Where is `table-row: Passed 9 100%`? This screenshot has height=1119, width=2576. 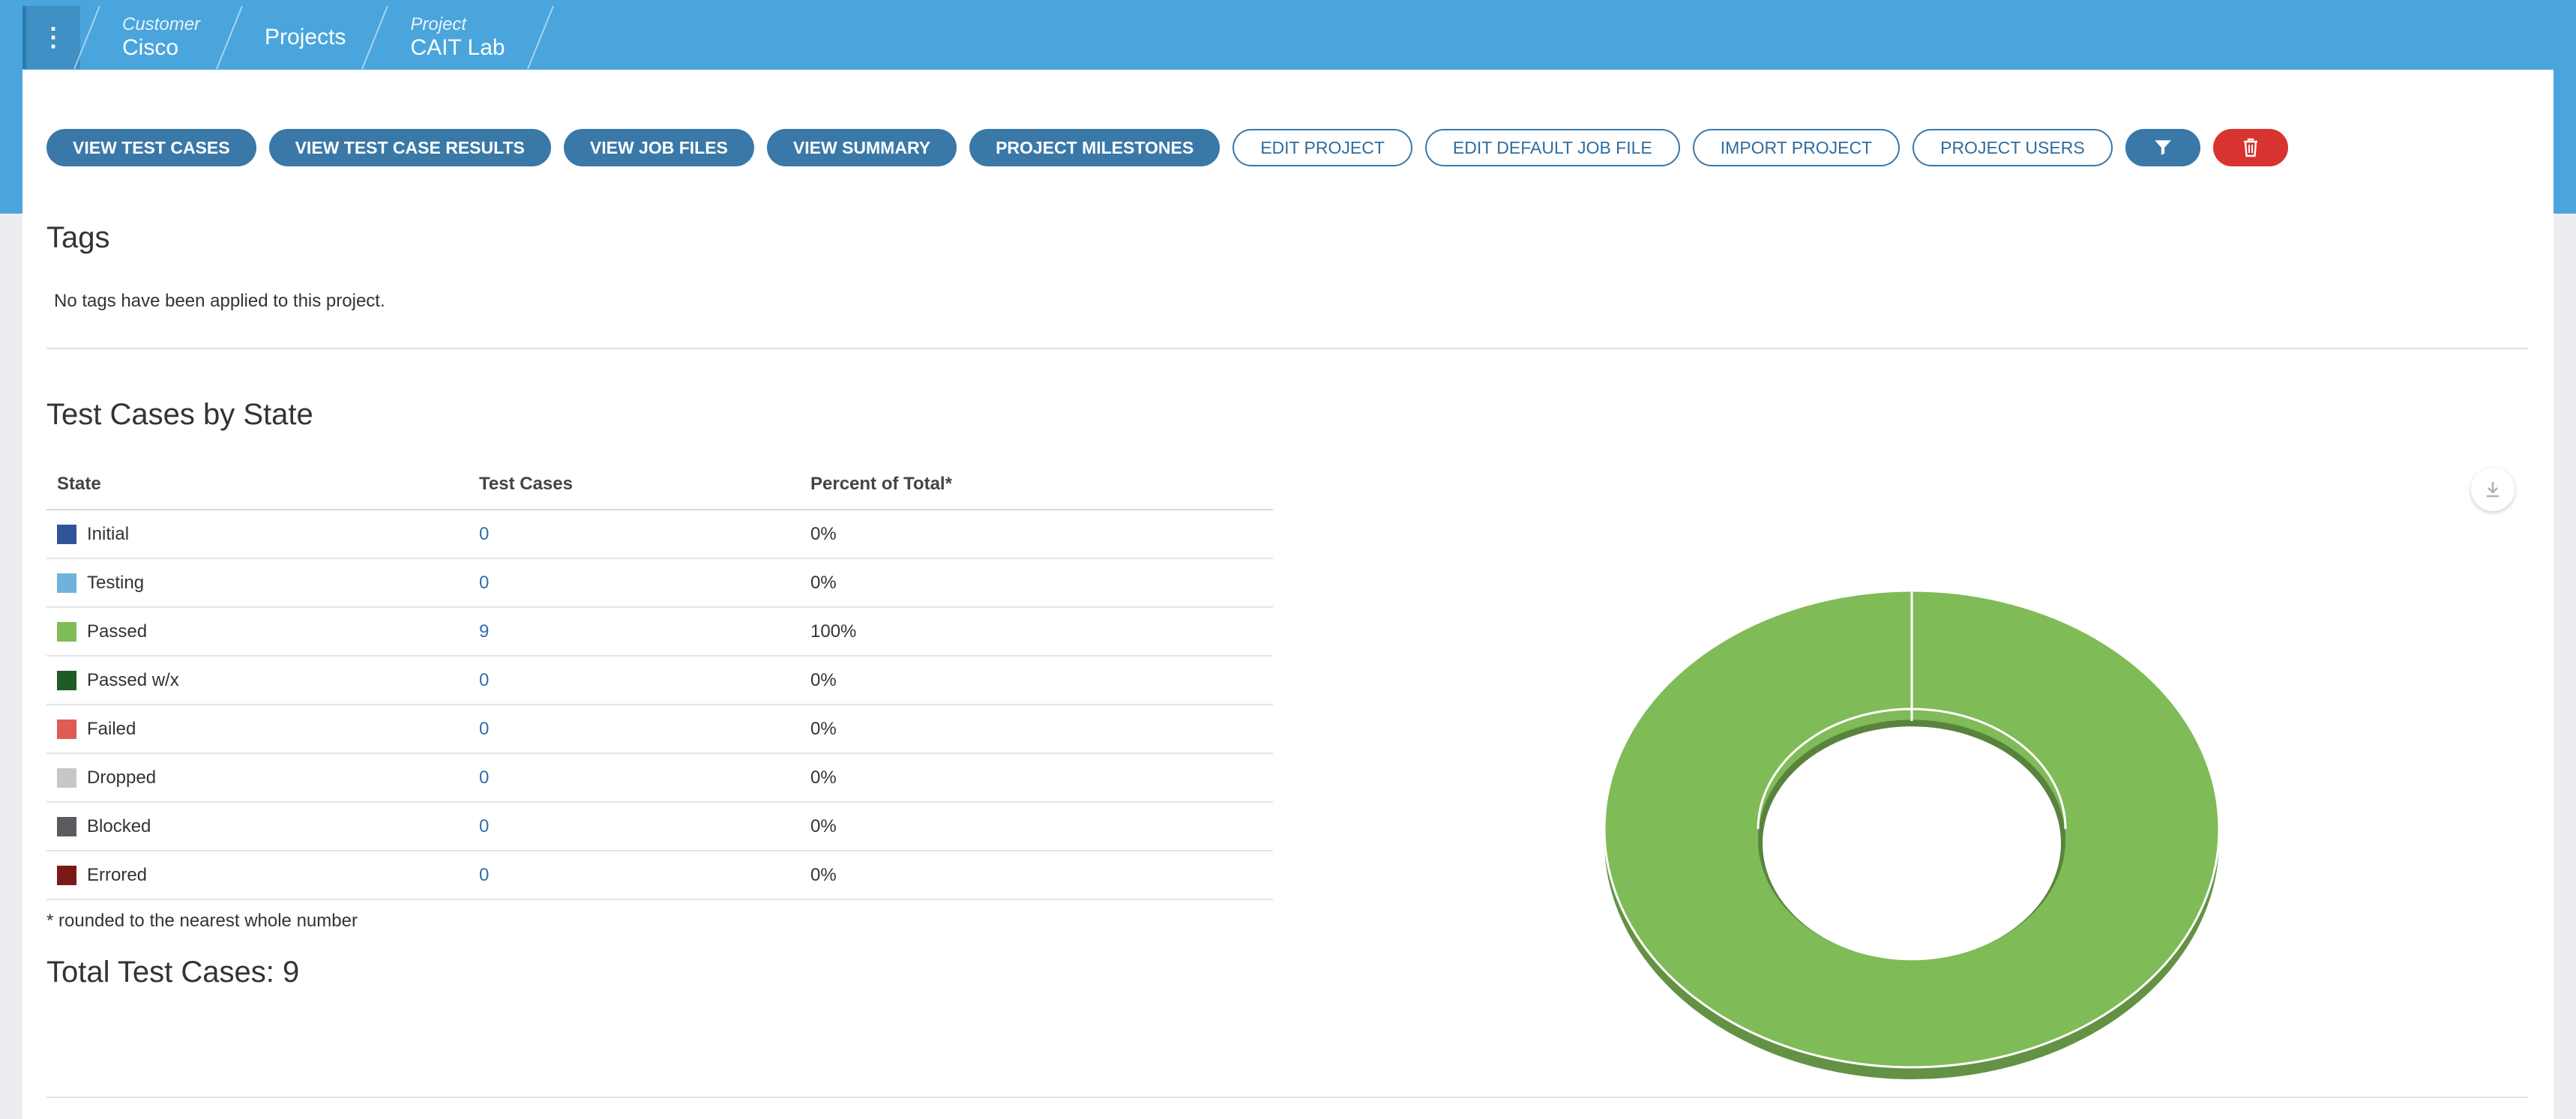 table-row: Passed 9 100% is located at coordinates (660, 632).